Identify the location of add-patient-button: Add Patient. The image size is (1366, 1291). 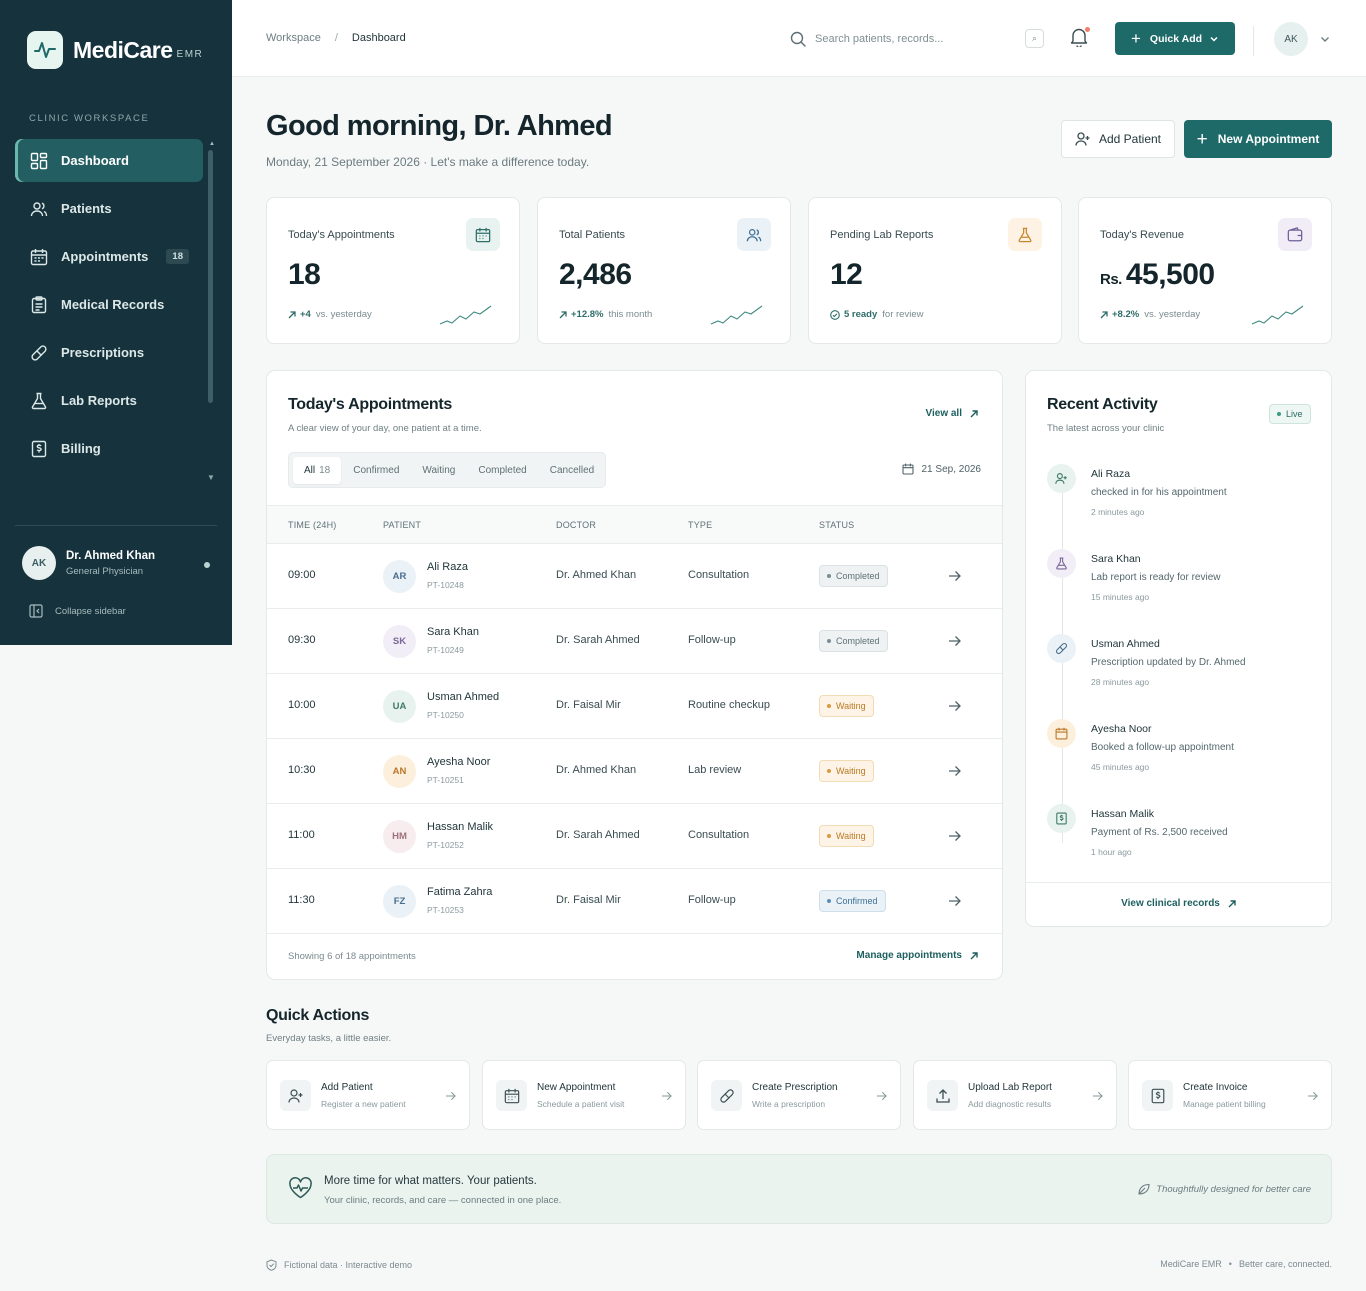
(1118, 139).